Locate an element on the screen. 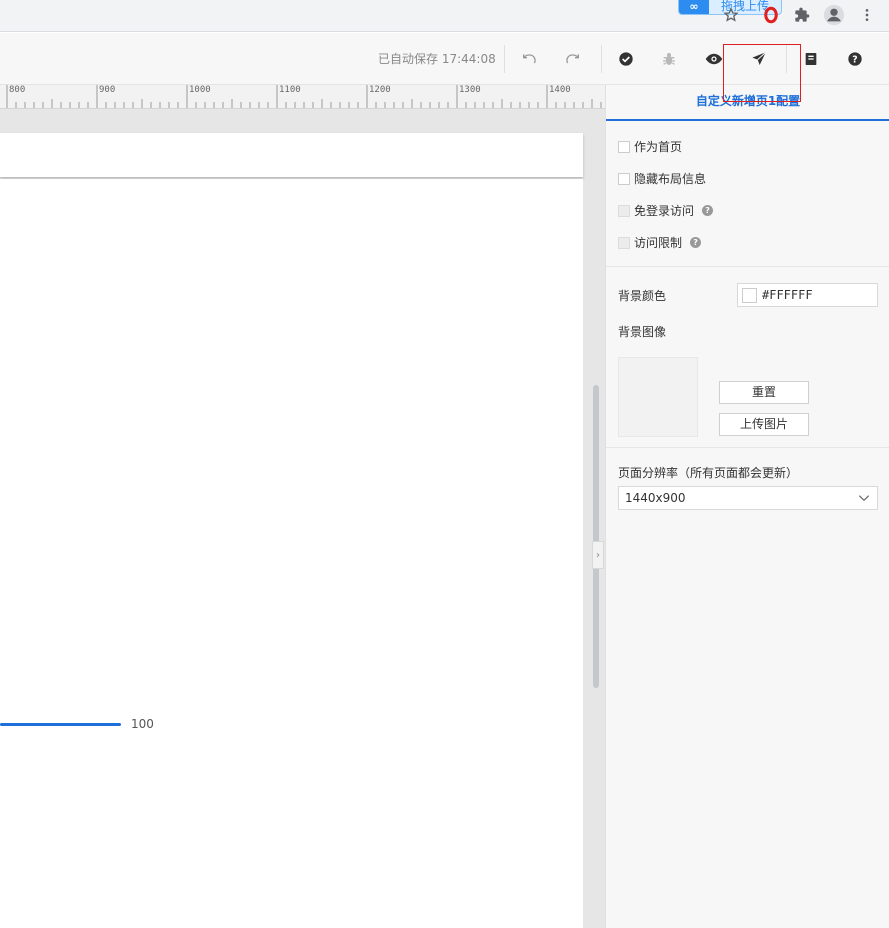 This screenshot has width=889, height=928. color-swatch is located at coordinates (749, 295).